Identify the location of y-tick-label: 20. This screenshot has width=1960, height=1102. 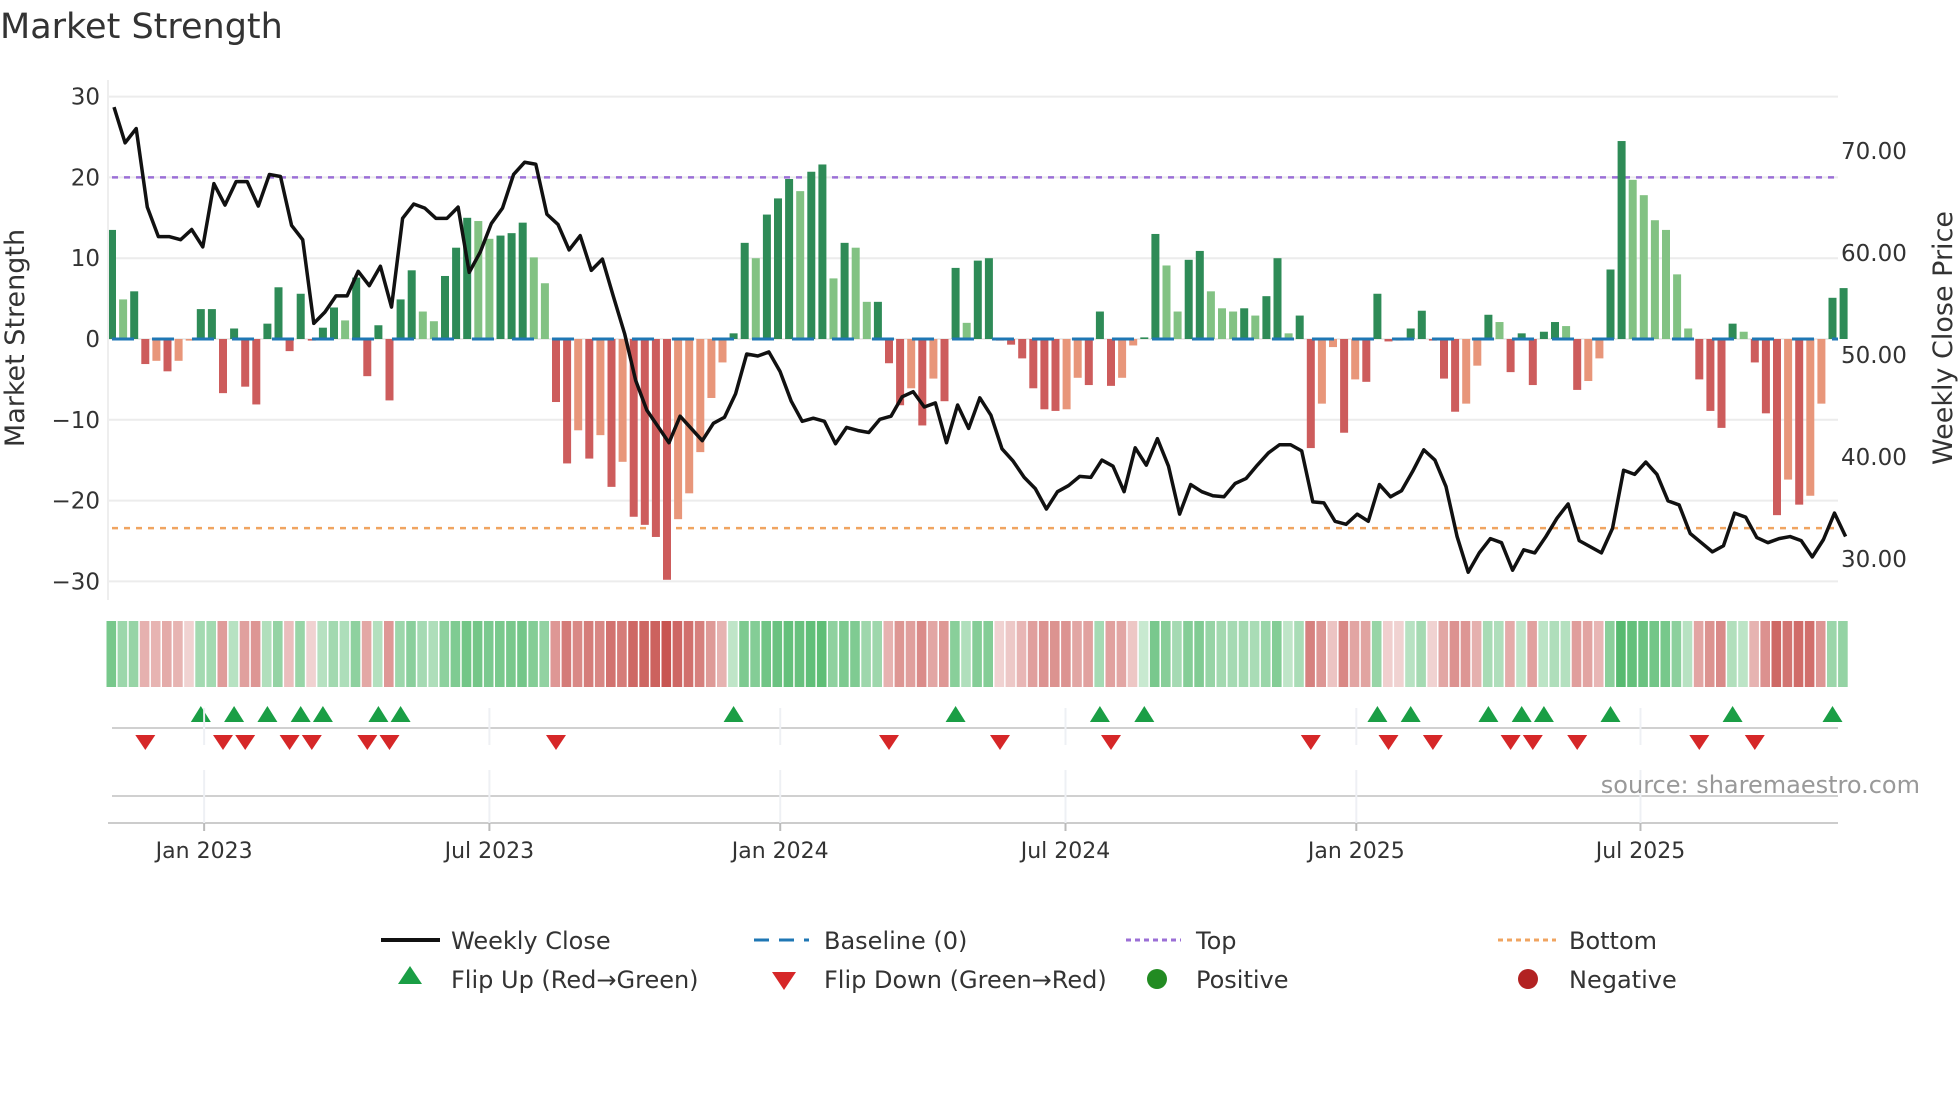
(85, 178).